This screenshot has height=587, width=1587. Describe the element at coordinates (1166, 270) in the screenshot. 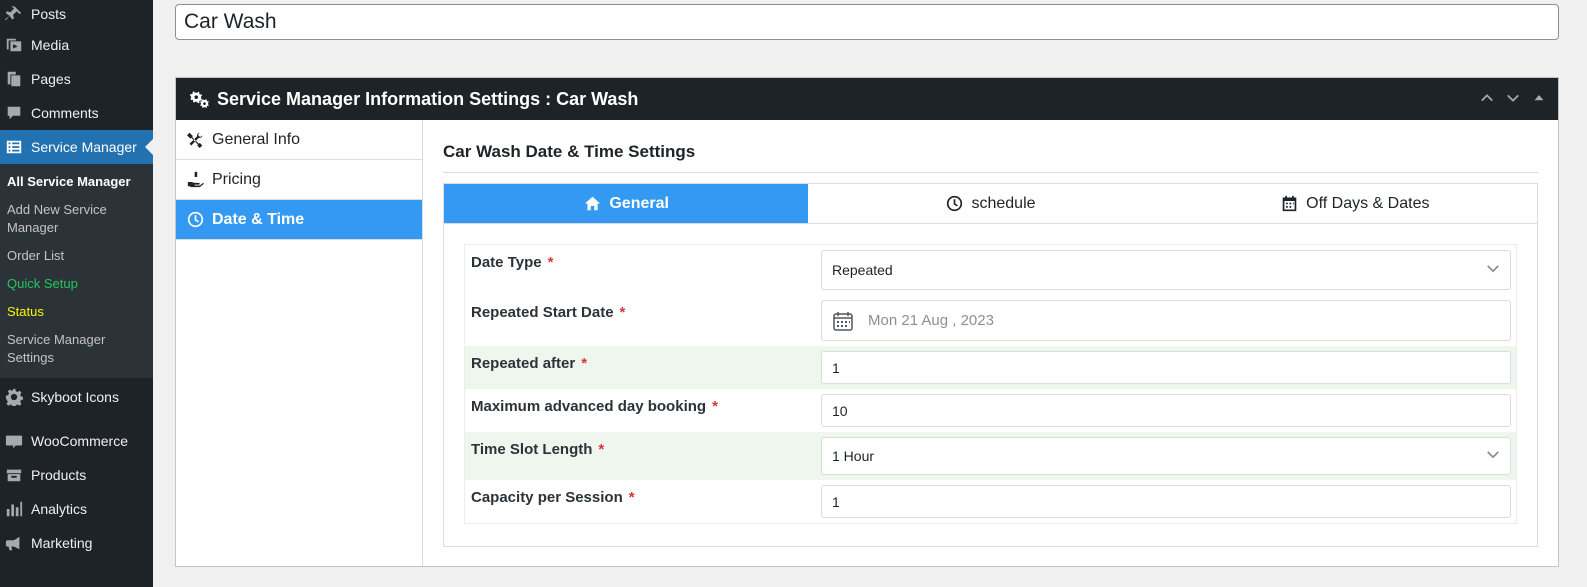

I see `date-type-select: Repeated` at that location.